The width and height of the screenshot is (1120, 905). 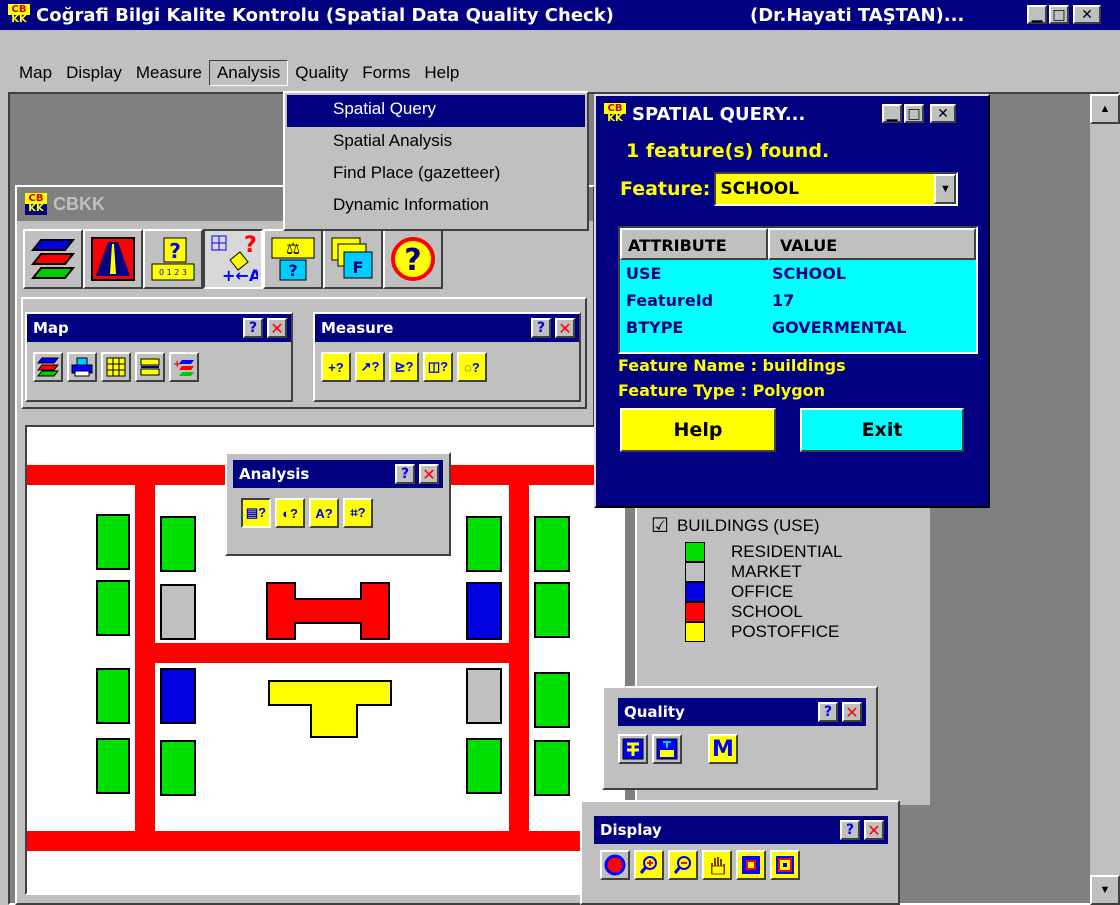 What do you see at coordinates (256, 513) in the screenshot?
I see `spatial-query-button: ▤?` at bounding box center [256, 513].